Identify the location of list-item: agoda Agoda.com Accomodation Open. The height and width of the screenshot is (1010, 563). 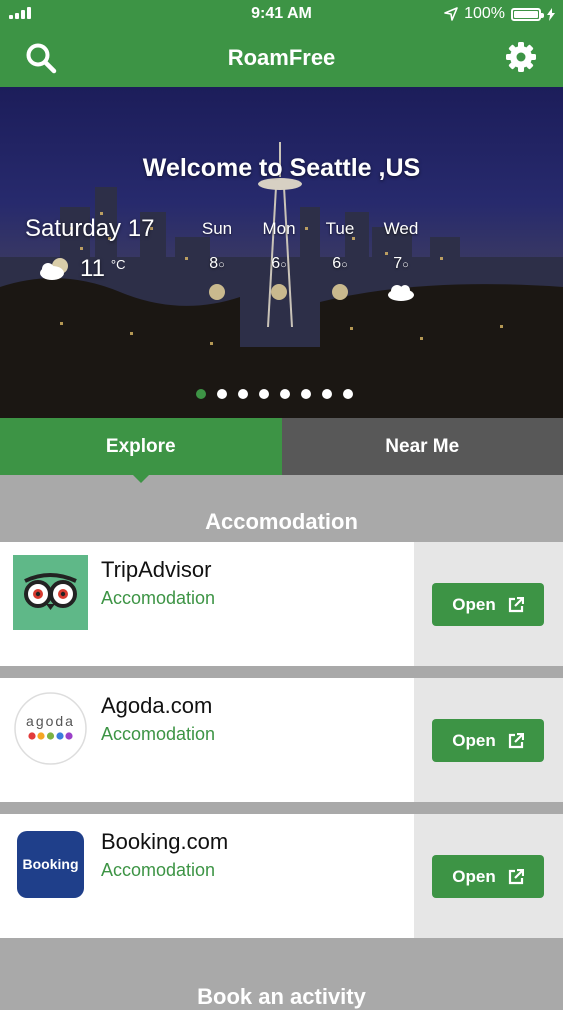
(281, 740).